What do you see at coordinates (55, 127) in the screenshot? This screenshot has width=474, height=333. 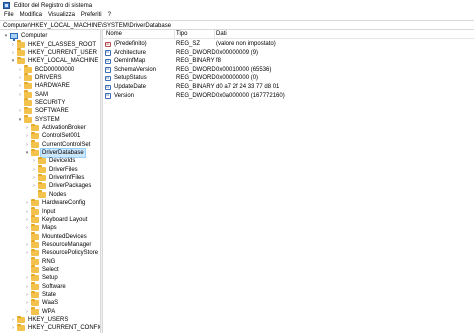 I see `tree-item: › ActivationBroker` at bounding box center [55, 127].